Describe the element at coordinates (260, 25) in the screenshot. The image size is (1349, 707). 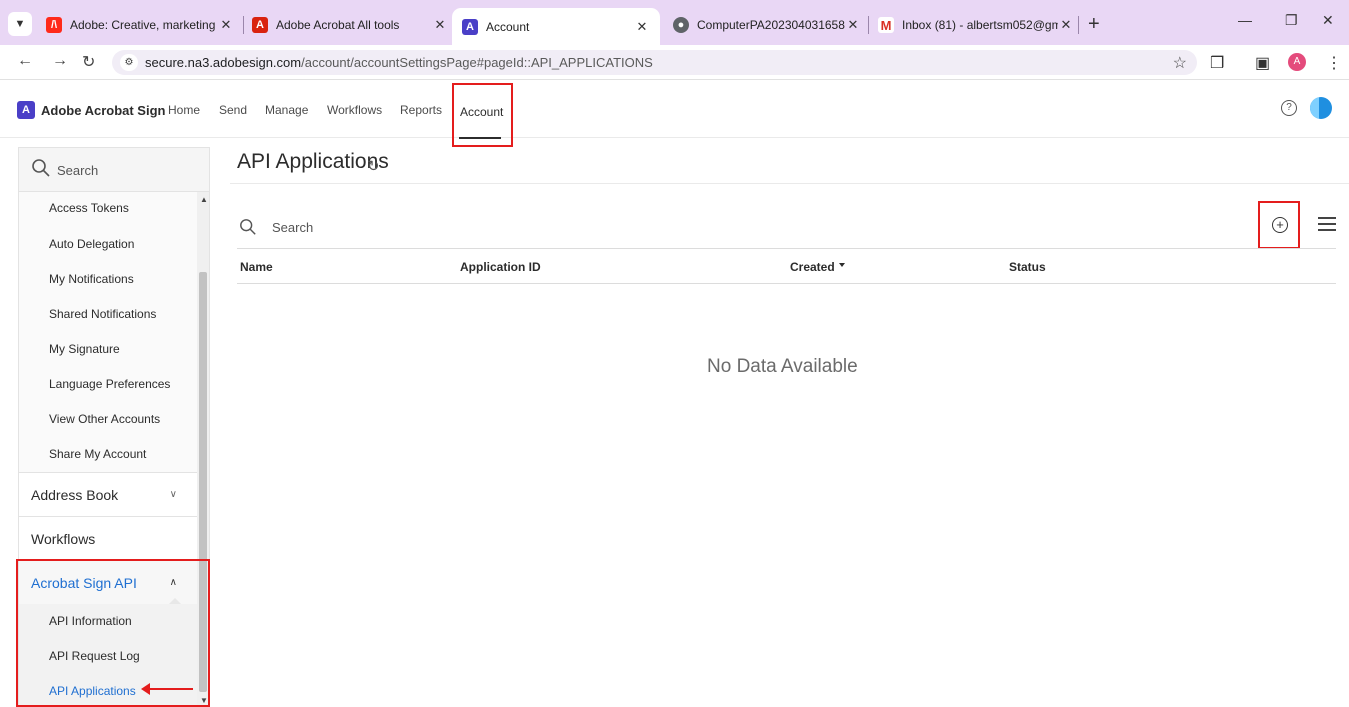
I see `acrobat-icon: A` at that location.